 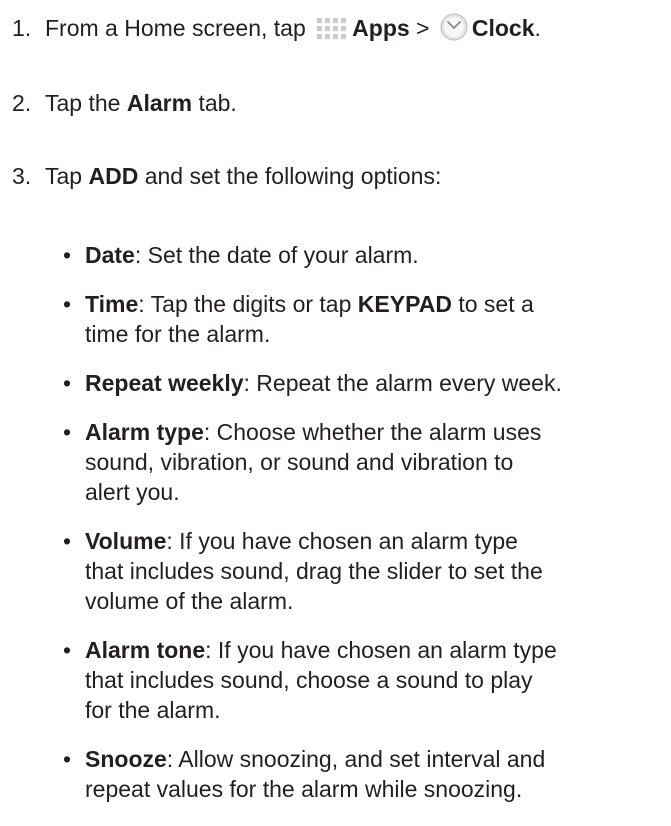 I want to click on step-1: 1. From a Home screen, tap Apps > Clock., so click(x=276, y=30).